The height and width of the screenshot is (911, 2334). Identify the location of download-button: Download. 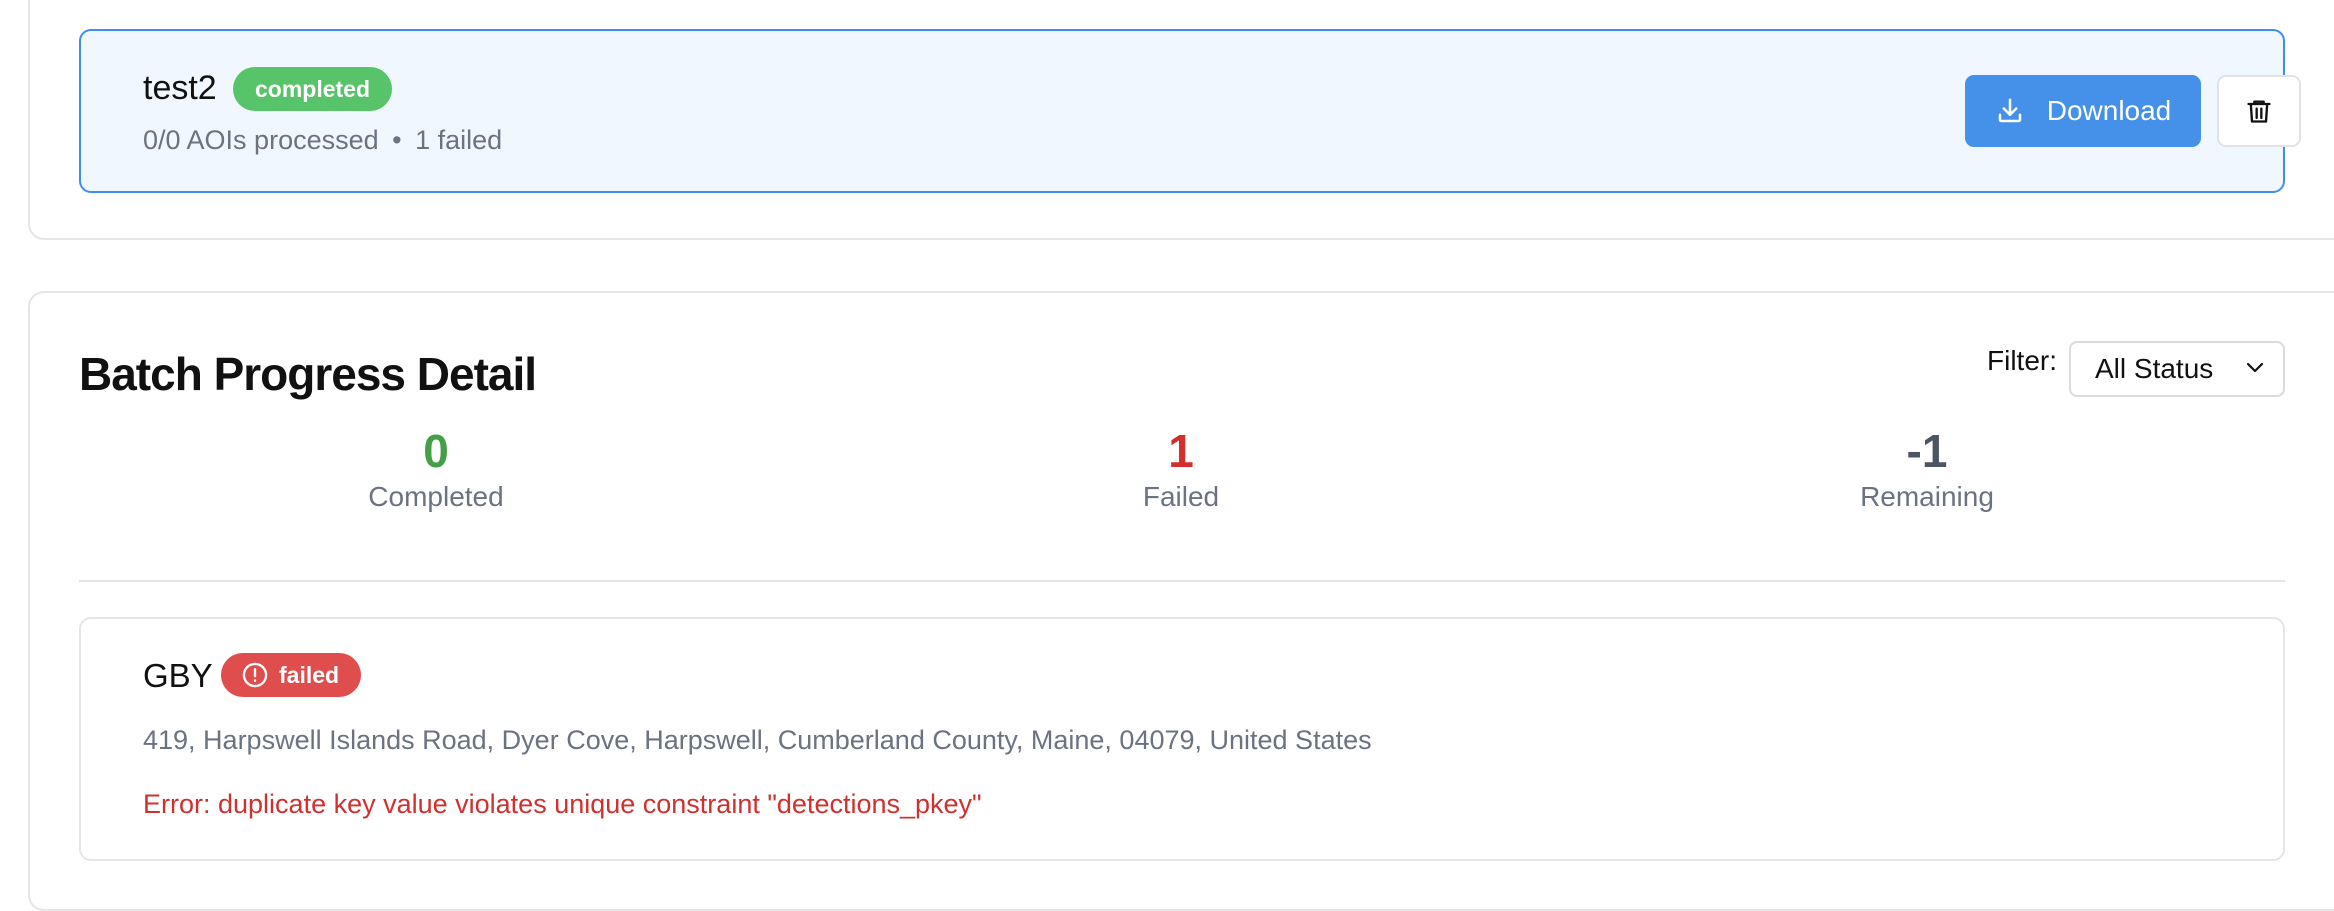
(2083, 111).